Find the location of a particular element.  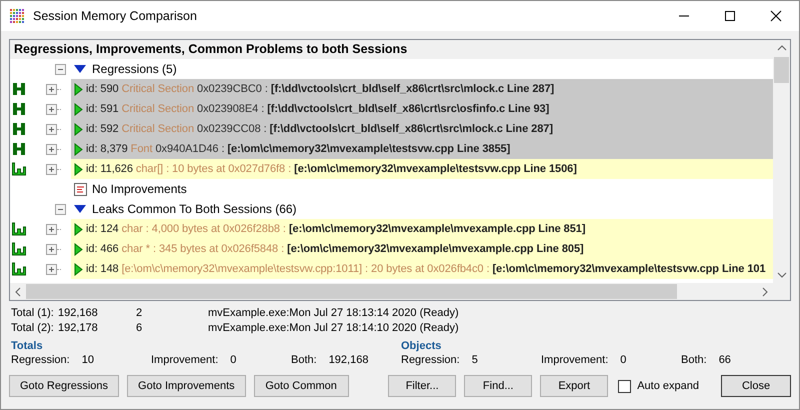

session-bytes: 192,178 is located at coordinates (78, 328).